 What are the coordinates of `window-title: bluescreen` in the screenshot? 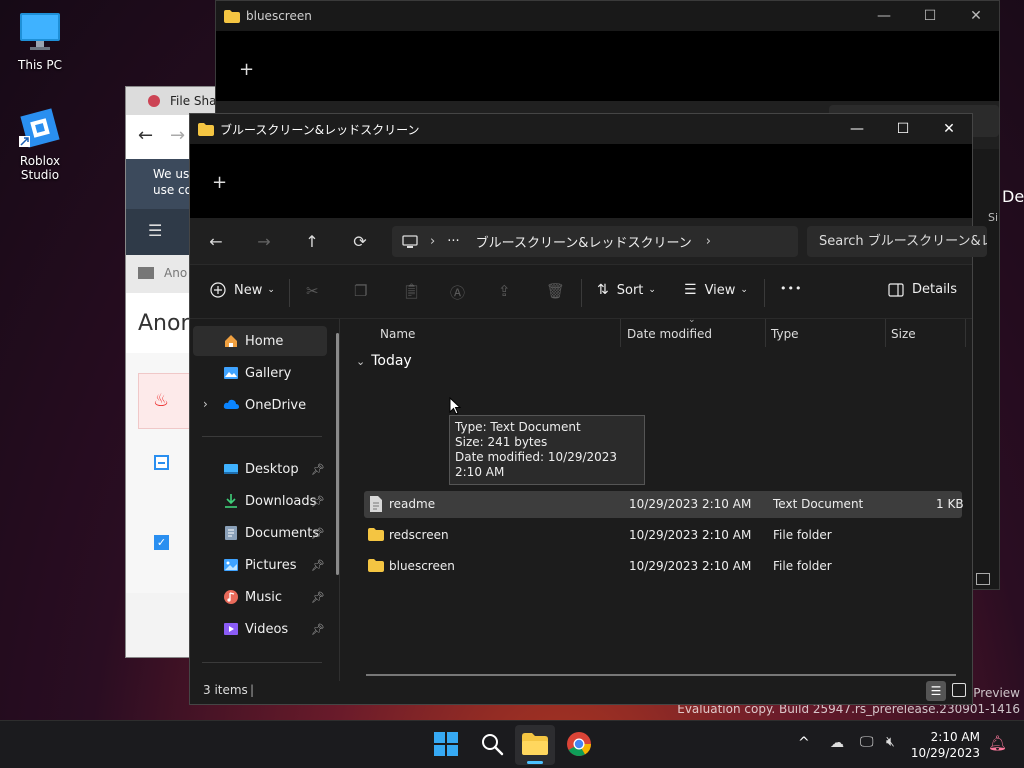 It's located at (279, 16).